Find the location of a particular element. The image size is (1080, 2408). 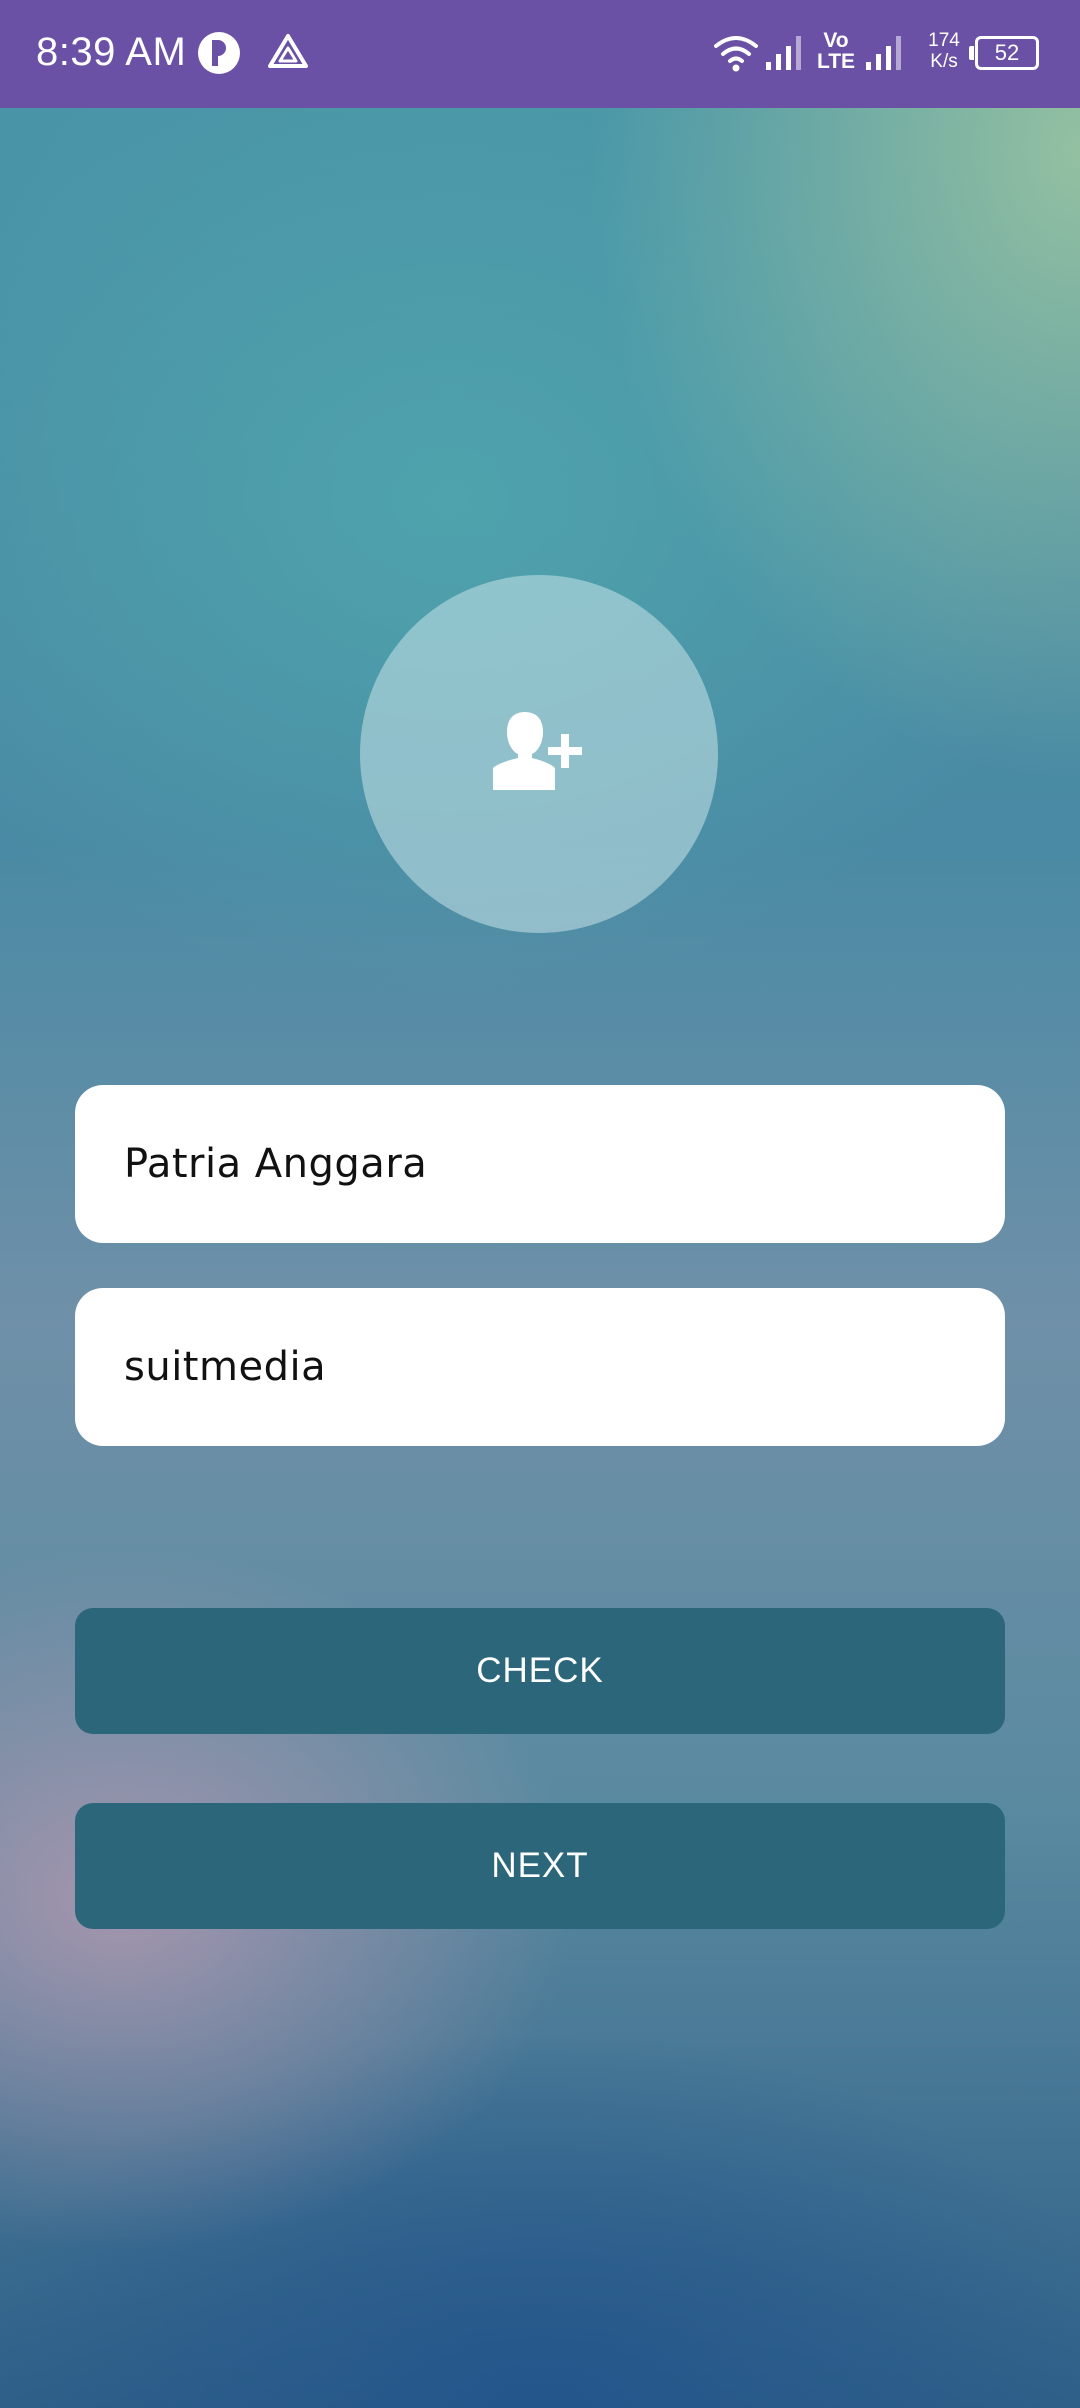

network-speed-value: 174 is located at coordinates (944, 40).